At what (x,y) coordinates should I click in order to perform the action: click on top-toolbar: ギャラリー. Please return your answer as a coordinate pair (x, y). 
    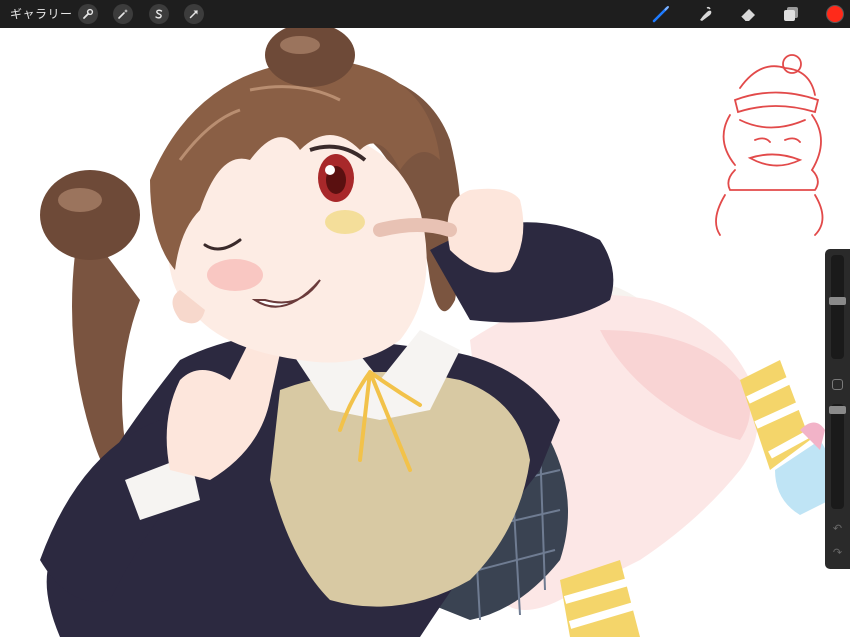
    Looking at the image, I should click on (425, 14).